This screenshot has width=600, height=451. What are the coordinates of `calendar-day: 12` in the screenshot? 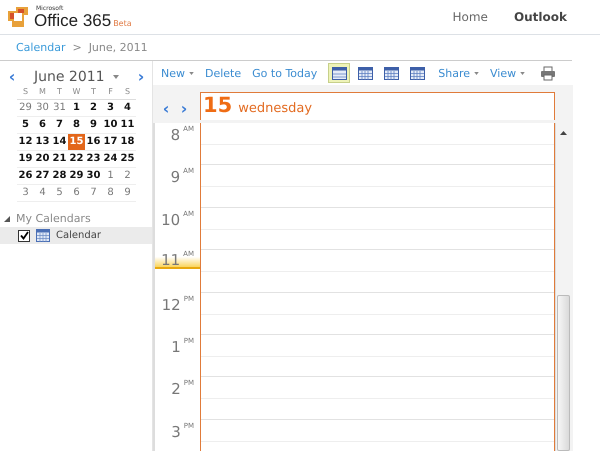 It's located at (25, 142).